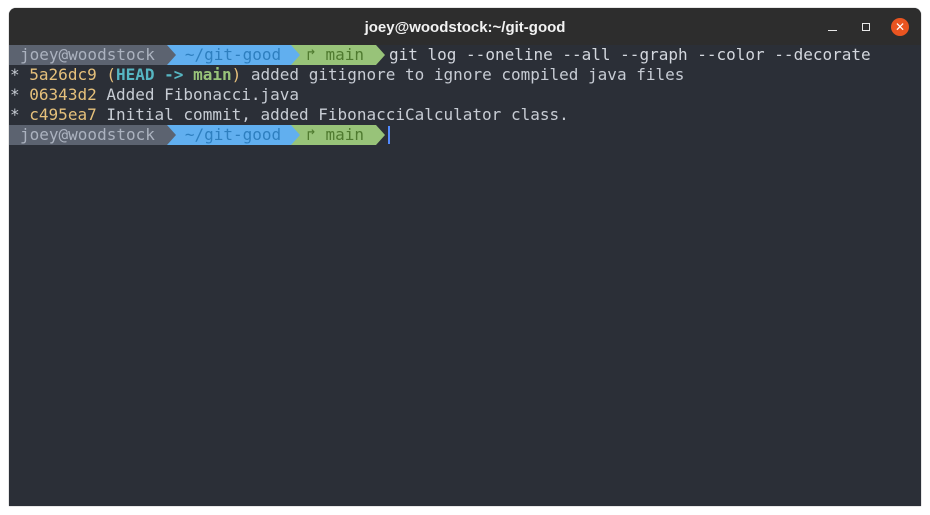 The width and height of the screenshot is (930, 515). I want to click on text-cursor, so click(388, 135).